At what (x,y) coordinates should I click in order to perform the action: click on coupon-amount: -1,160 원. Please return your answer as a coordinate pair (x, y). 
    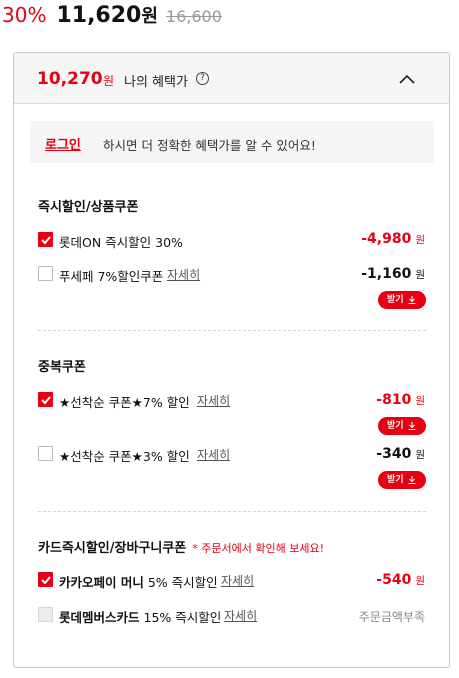
    Looking at the image, I should click on (393, 274).